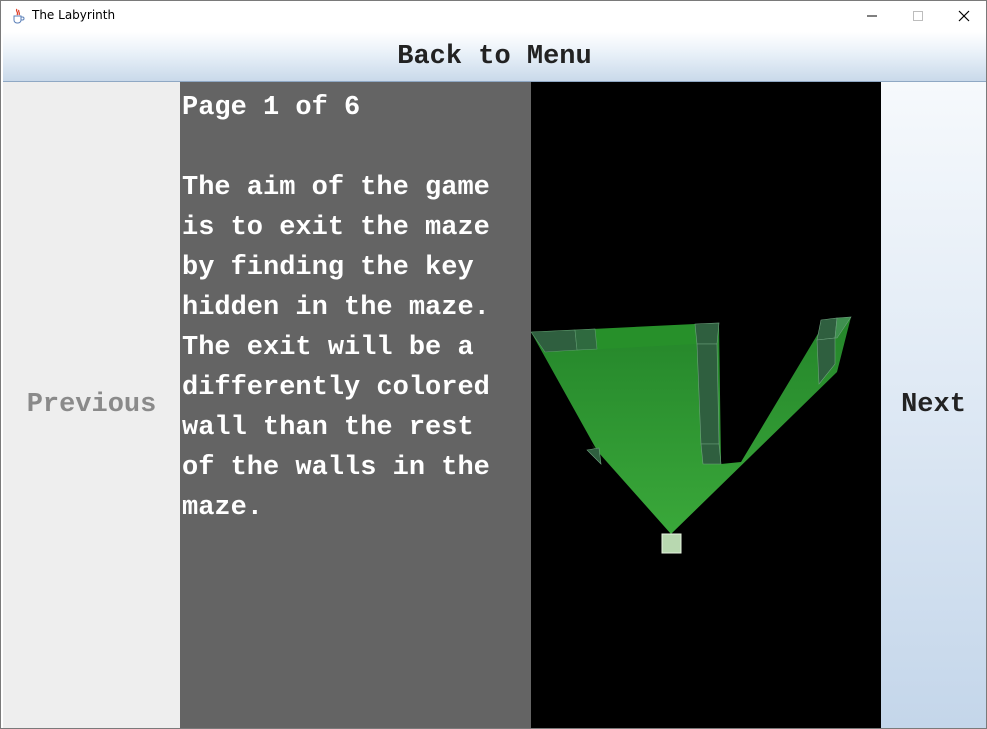  What do you see at coordinates (336, 388) in the screenshot?
I see `instruction-line: differently colored` at bounding box center [336, 388].